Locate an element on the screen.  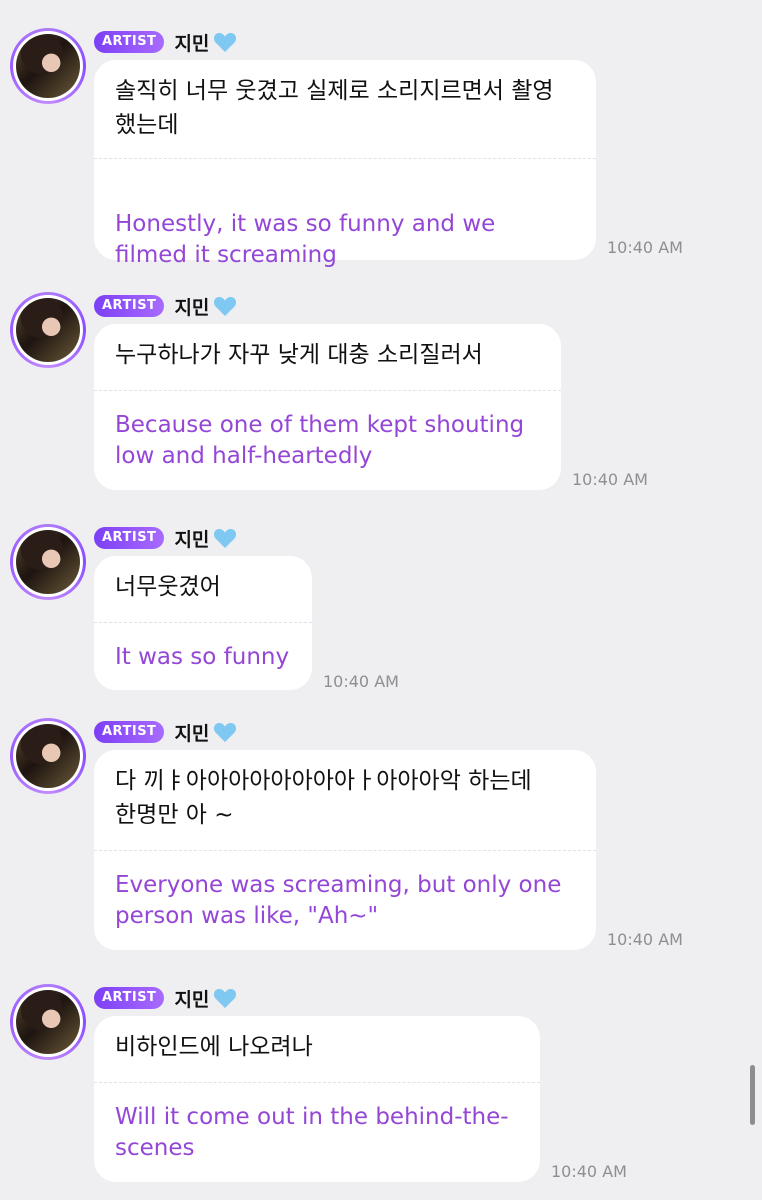
scrollbar is located at coordinates (752, 1095).